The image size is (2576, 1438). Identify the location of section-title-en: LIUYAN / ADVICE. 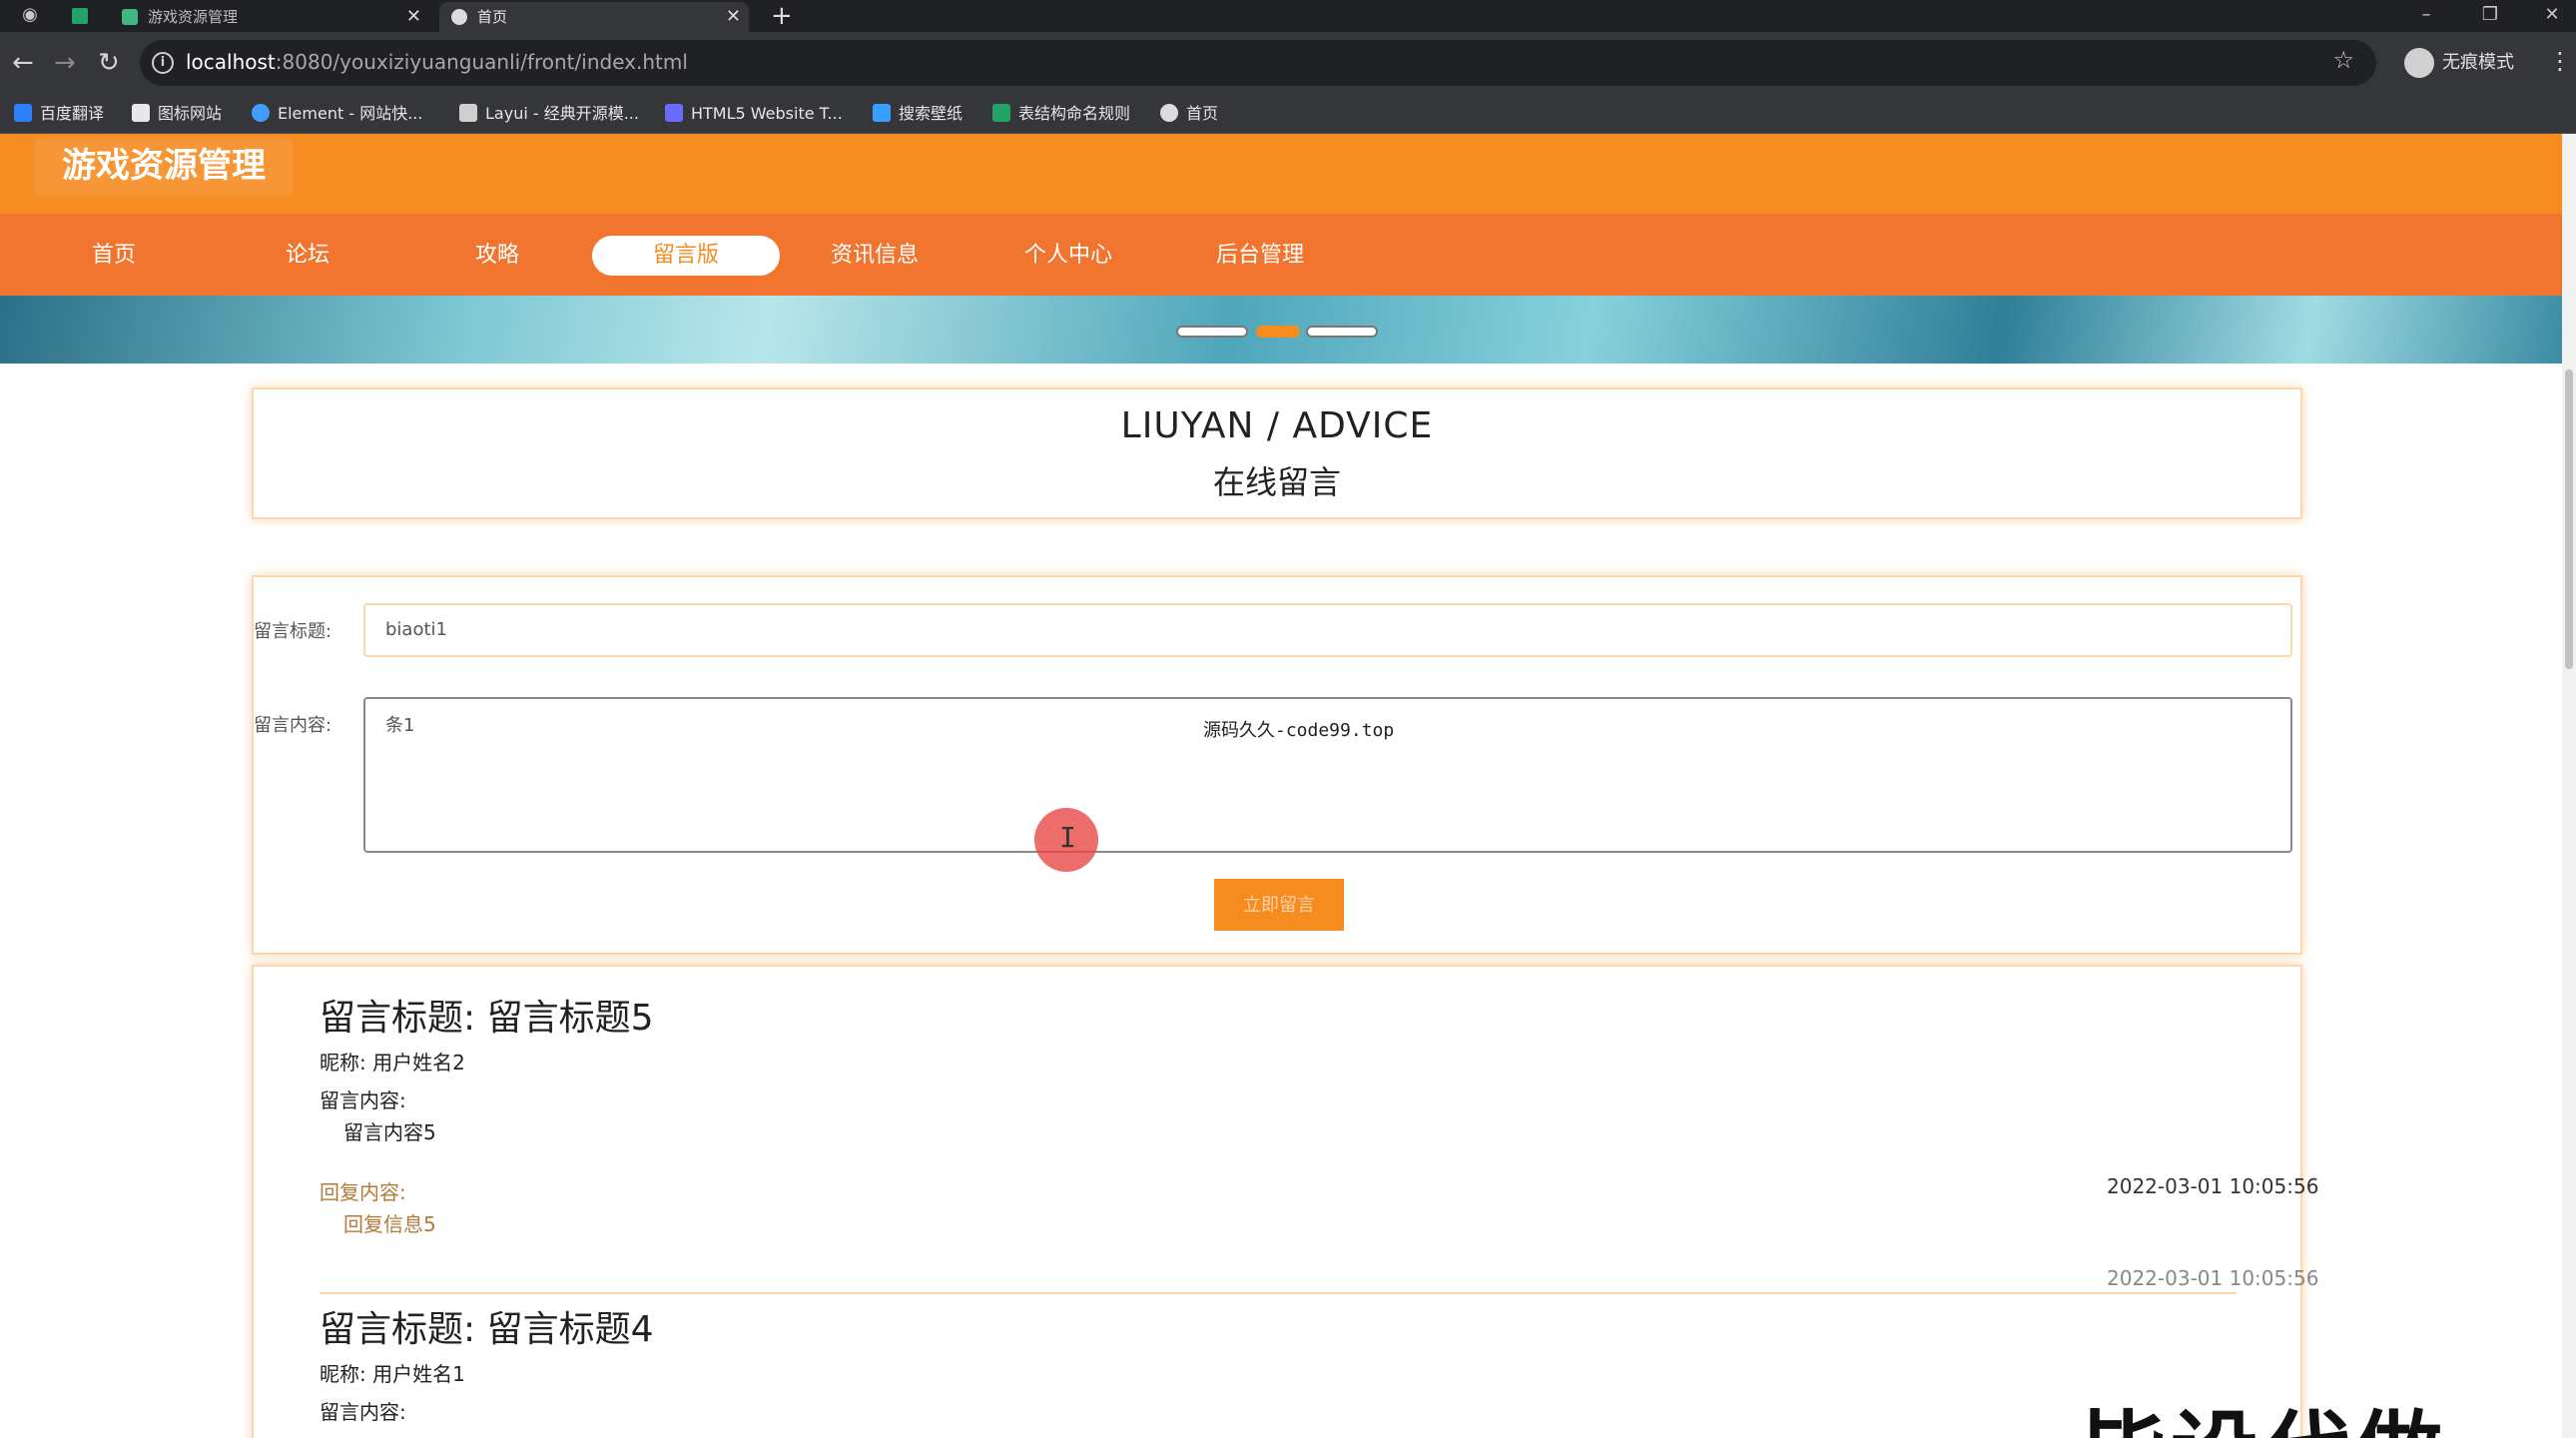
(1277, 425).